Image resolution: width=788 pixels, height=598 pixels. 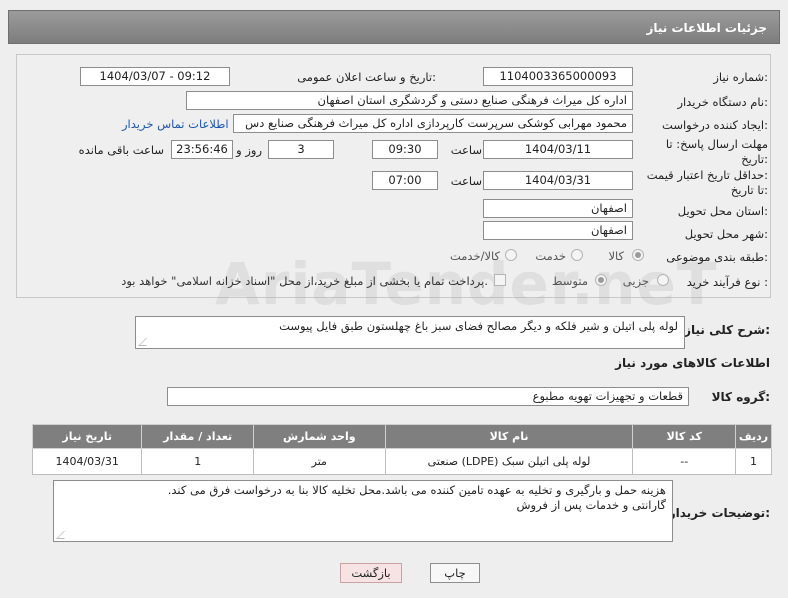 What do you see at coordinates (684, 436) in the screenshot?
I see `col-item-code: کد کالا` at bounding box center [684, 436].